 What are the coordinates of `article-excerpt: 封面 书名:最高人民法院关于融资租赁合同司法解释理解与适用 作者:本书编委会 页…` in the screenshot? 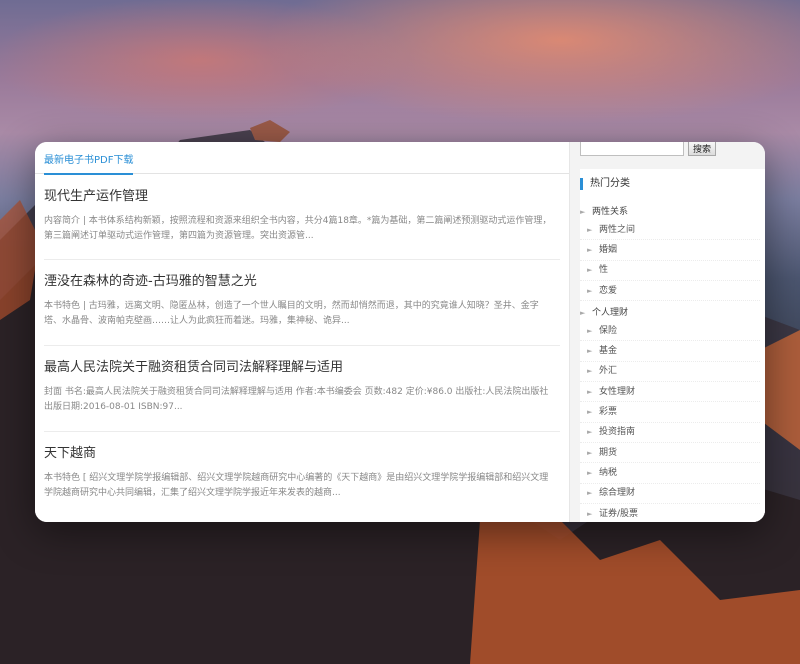 It's located at (296, 399).